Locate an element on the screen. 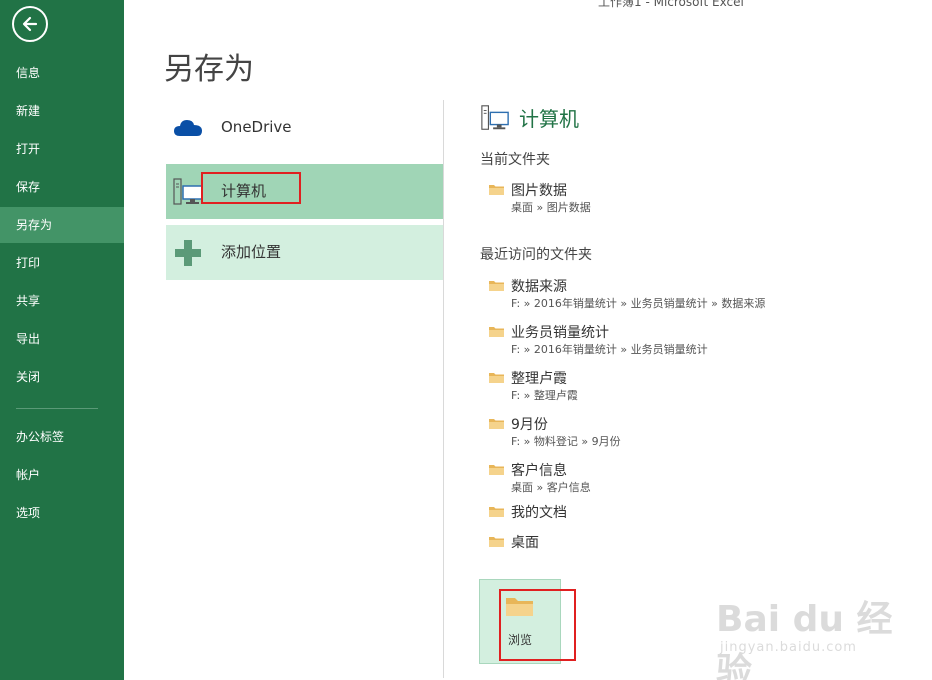 The width and height of the screenshot is (932, 680). folder-path: F: » 2016年销量统计 » 业务员销量统计 is located at coordinates (609, 349).